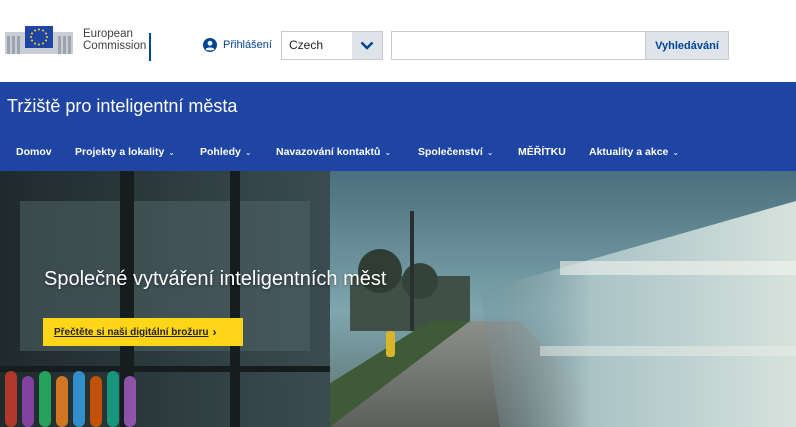  Describe the element at coordinates (122, 106) in the screenshot. I see `site-title: Tržiště pro inteligentní města` at that location.